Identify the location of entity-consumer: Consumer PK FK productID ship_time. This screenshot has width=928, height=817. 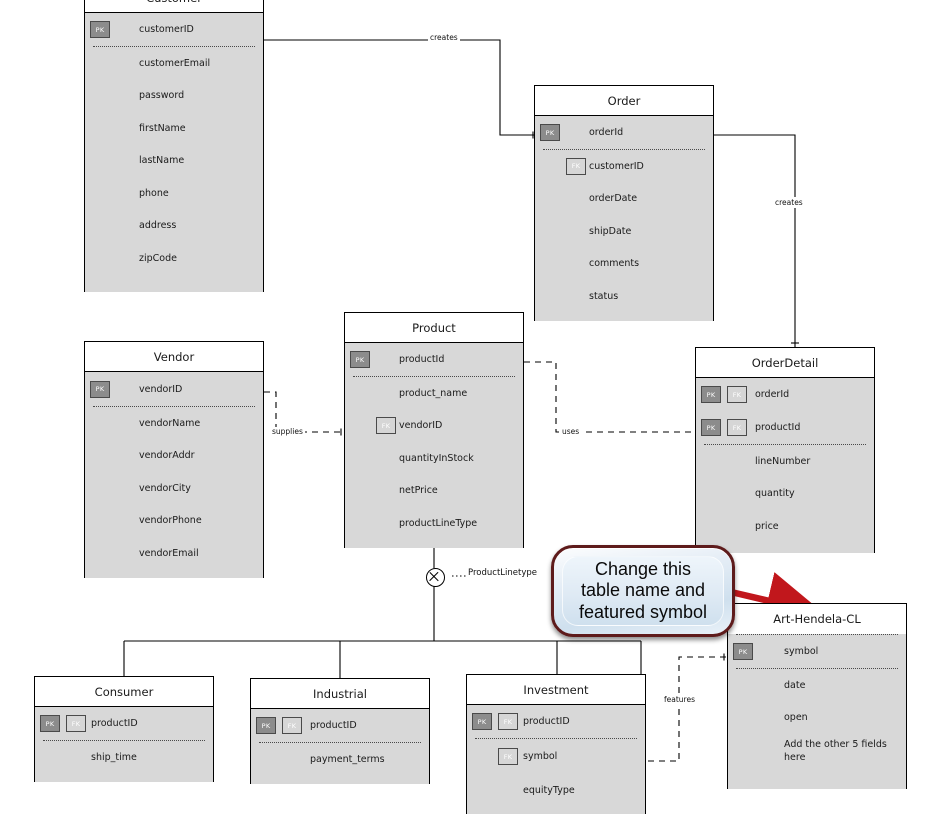
(124, 729).